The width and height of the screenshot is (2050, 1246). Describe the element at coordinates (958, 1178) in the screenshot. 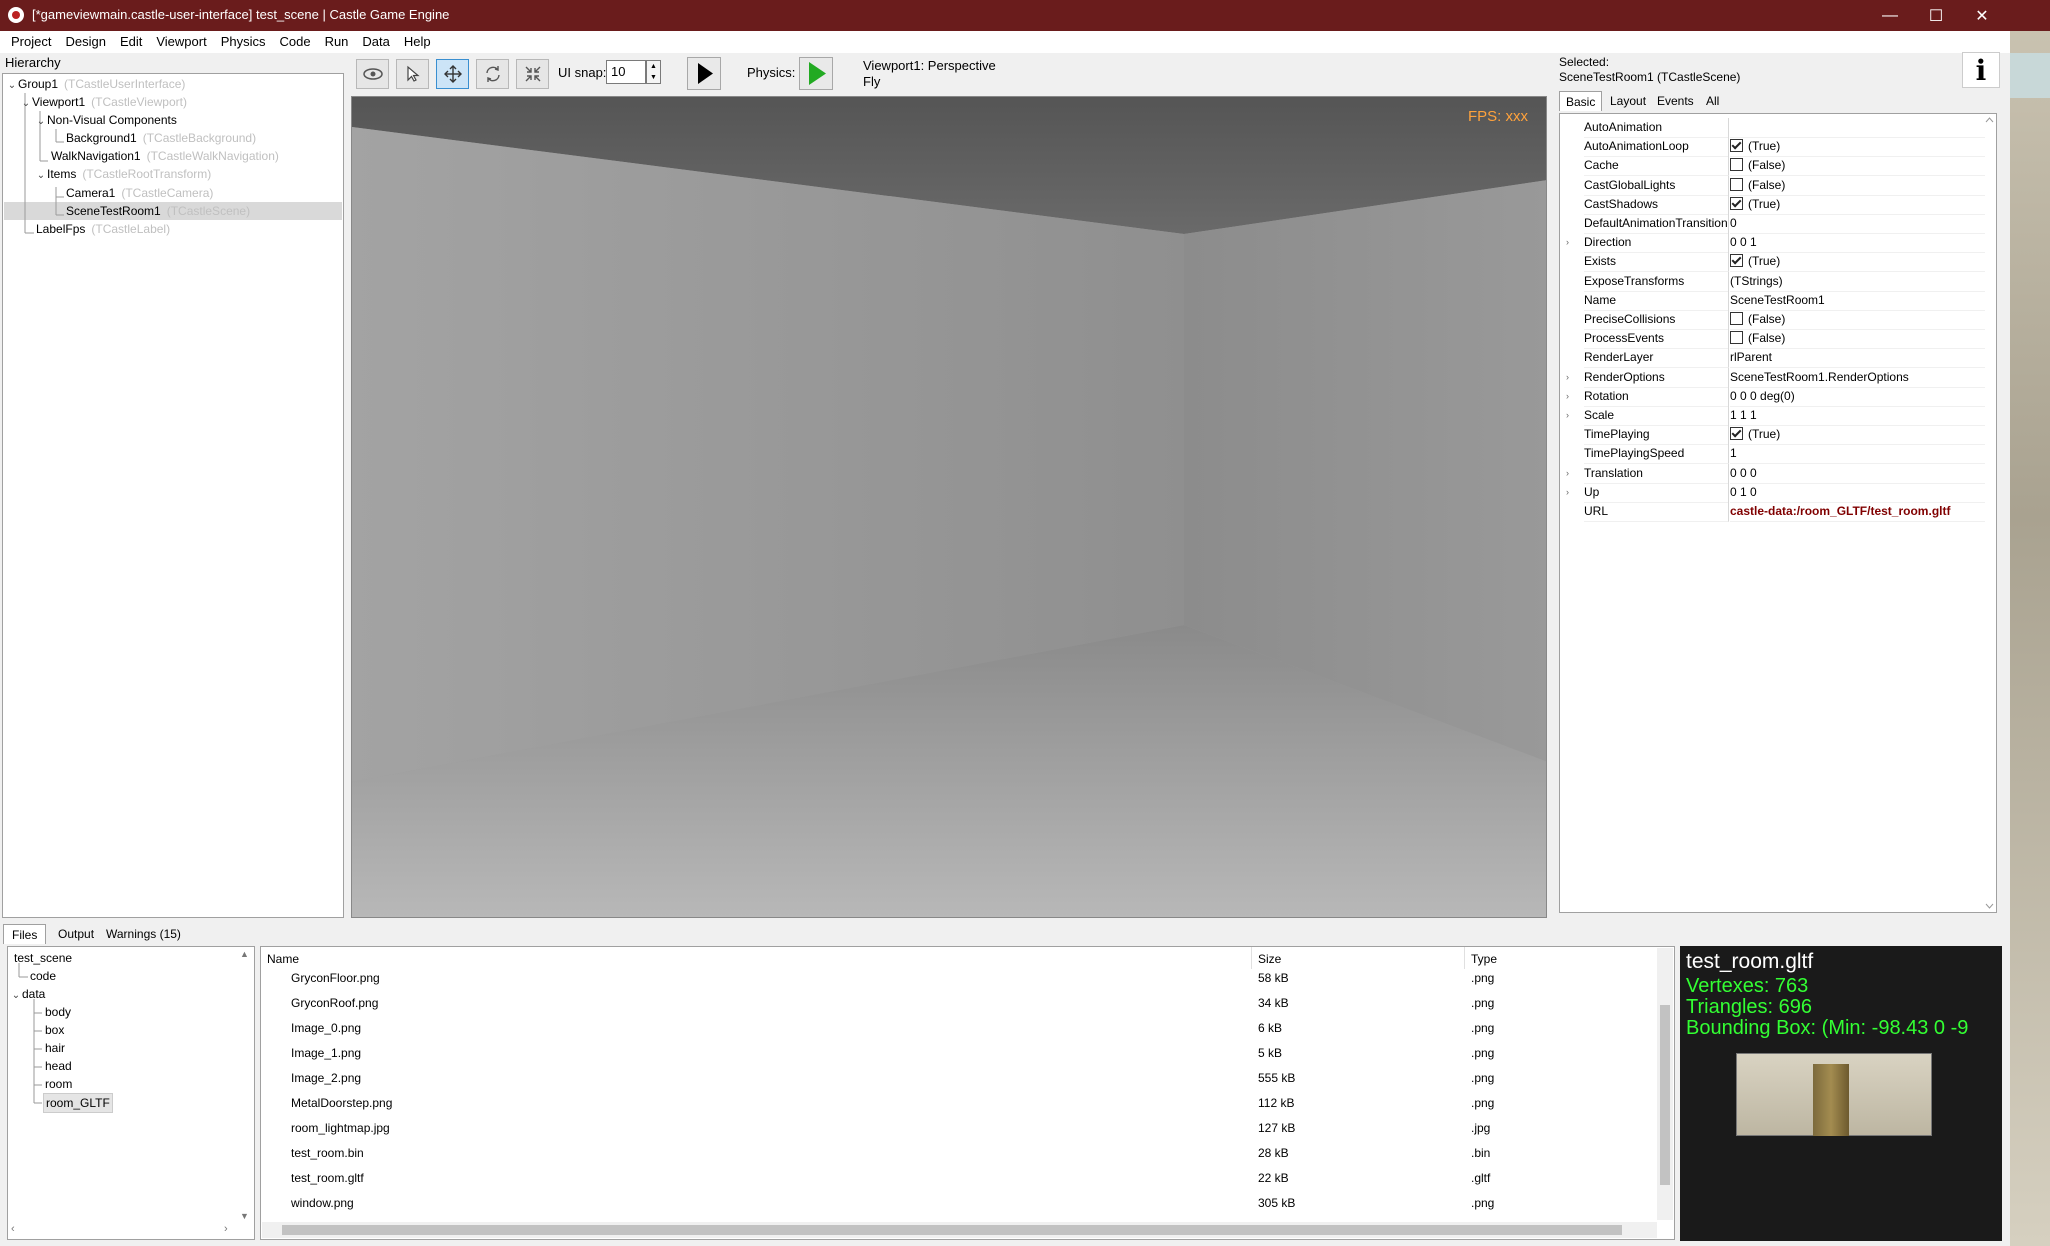

I see `file-row: test_room.gltf 22 kB .gltf` at that location.